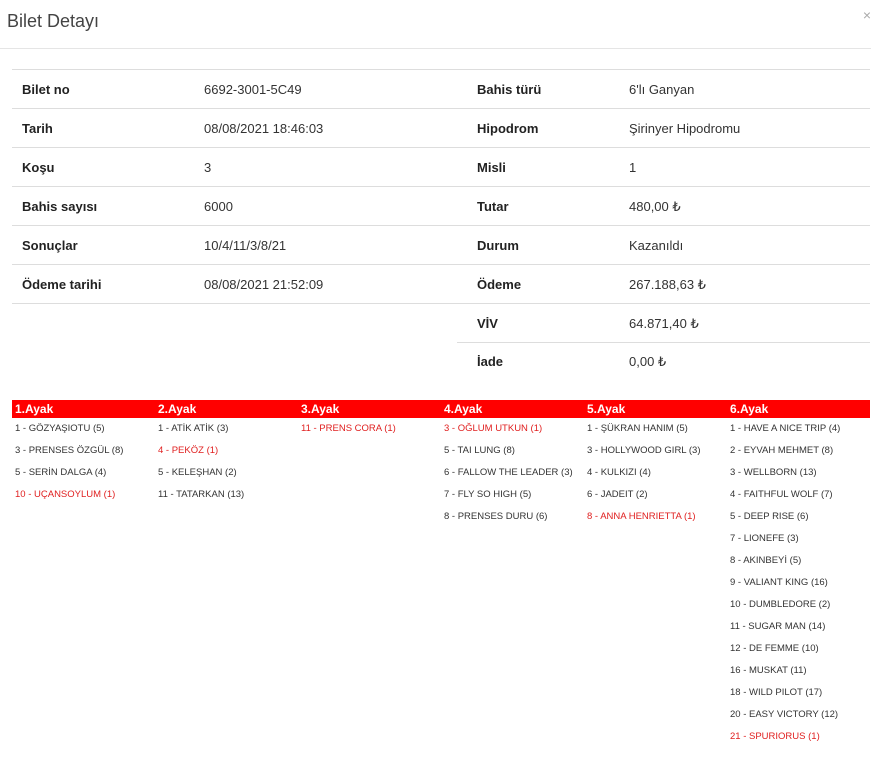 This screenshot has height=757, width=871. What do you see at coordinates (773, 472) in the screenshot?
I see `leg-item: 3 - WELLBORN (13)` at bounding box center [773, 472].